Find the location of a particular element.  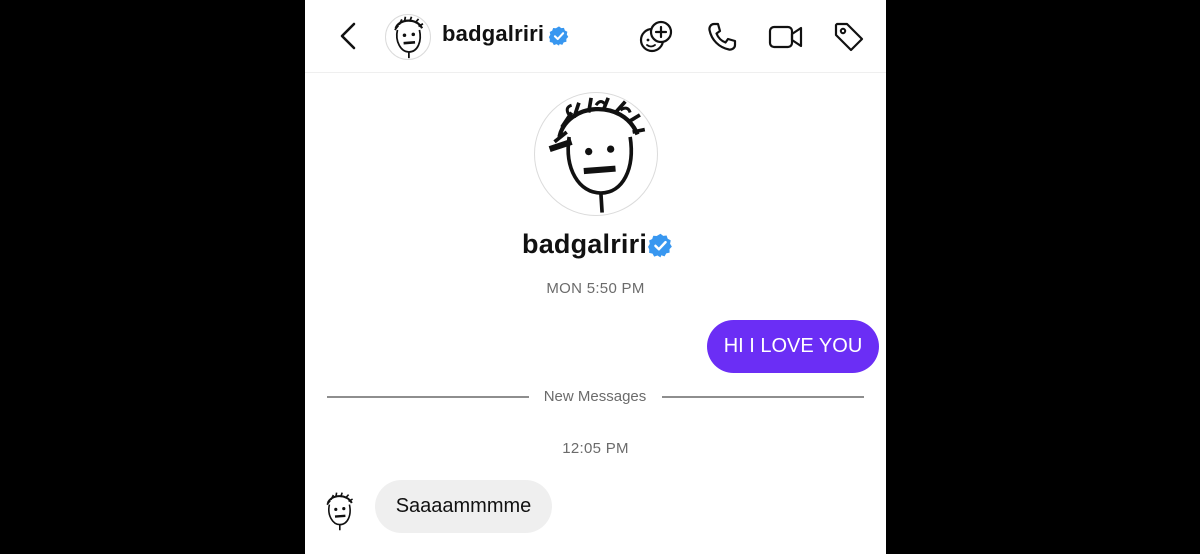

tag-button is located at coordinates (849, 37).